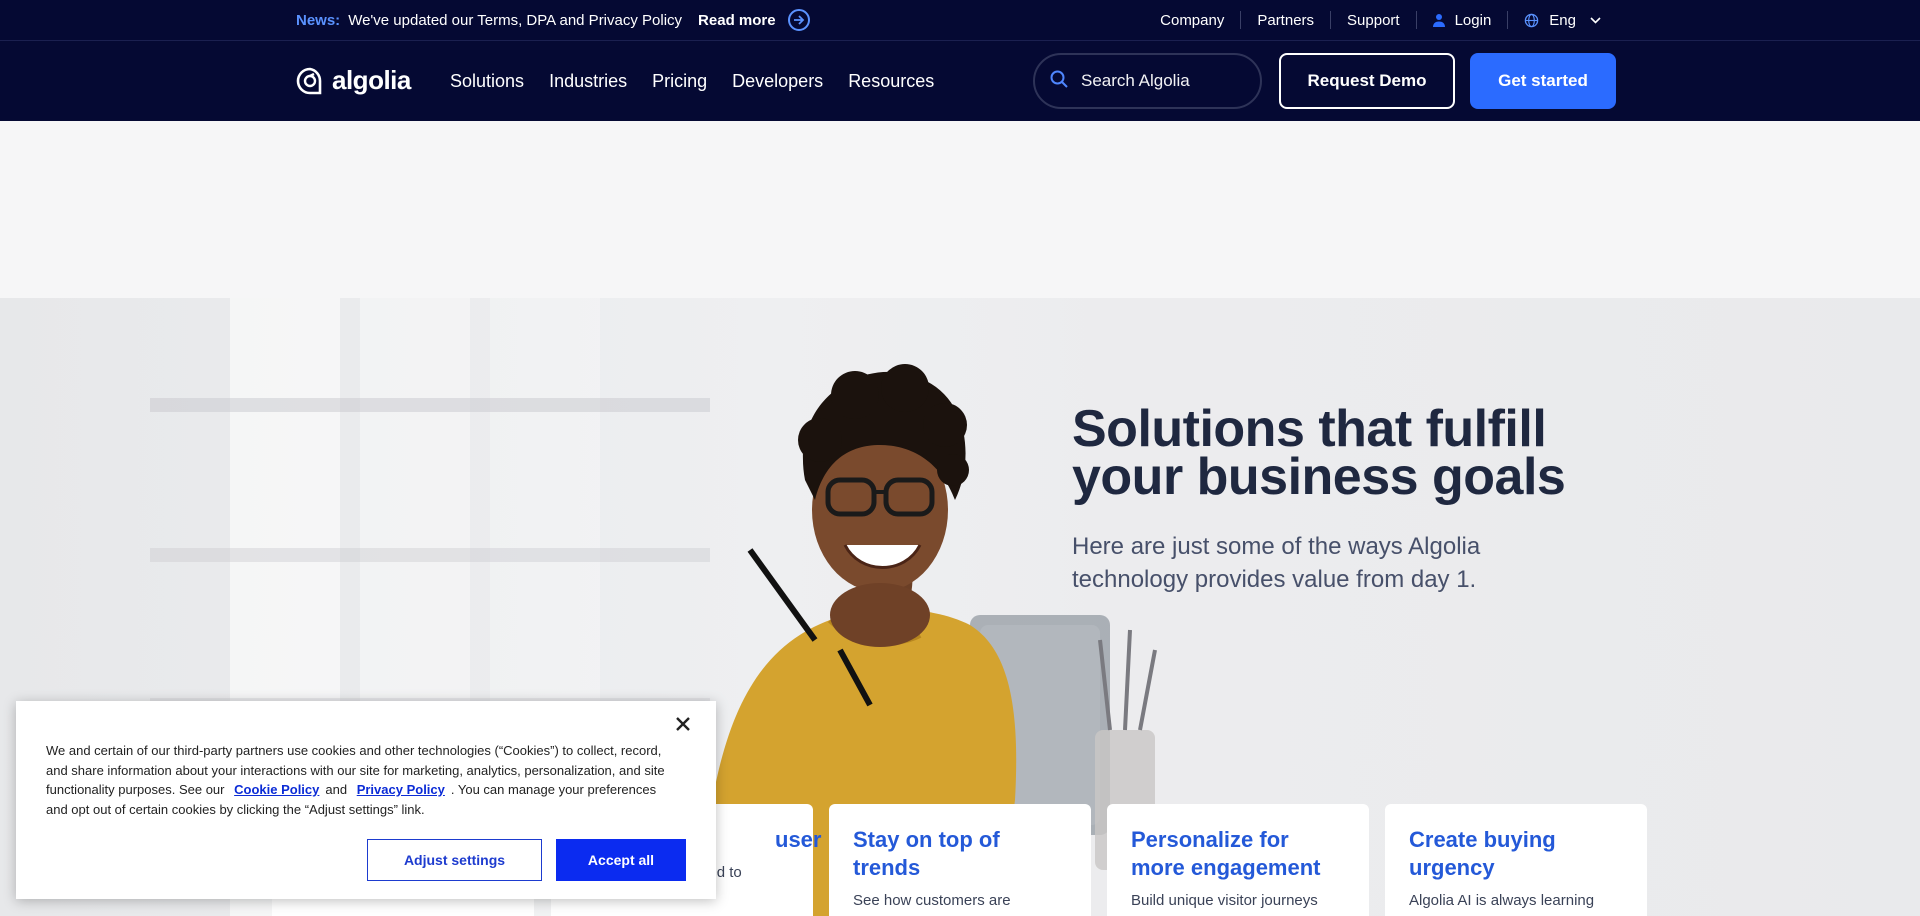 Image resolution: width=1920 pixels, height=916 pixels. I want to click on nav-resources: Resources, so click(891, 81).